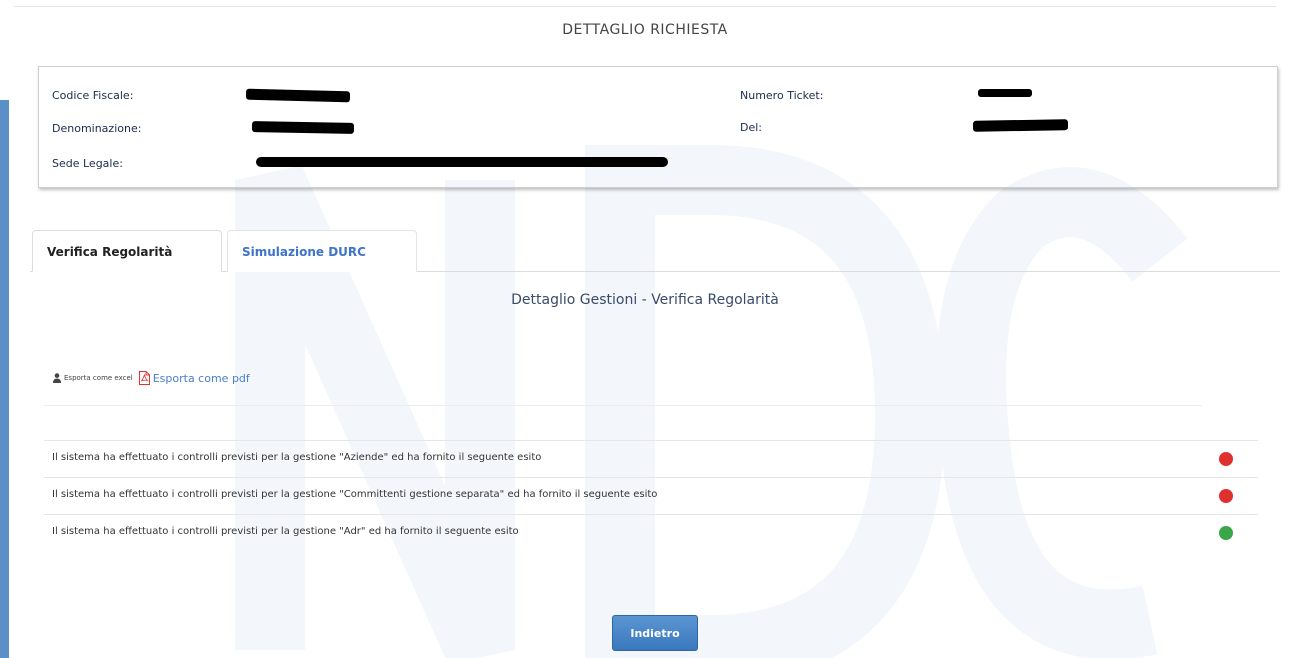 This screenshot has width=1290, height=658. What do you see at coordinates (97, 128) in the screenshot?
I see `denominazione-label: Denominazione:` at bounding box center [97, 128].